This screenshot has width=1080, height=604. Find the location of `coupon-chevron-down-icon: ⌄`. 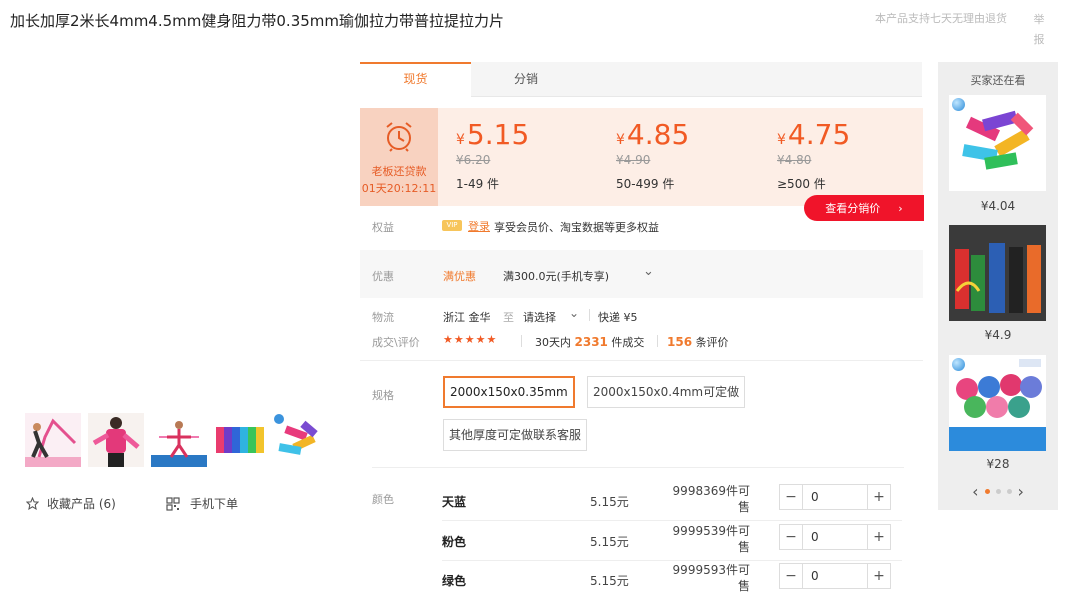

coupon-chevron-down-icon: ⌄ is located at coordinates (648, 271).